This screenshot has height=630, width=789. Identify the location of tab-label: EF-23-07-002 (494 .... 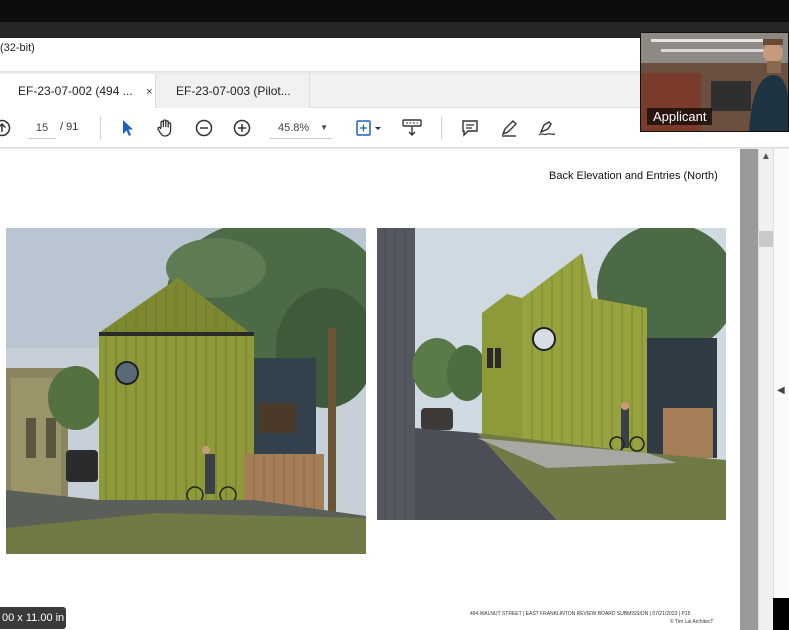
(75, 91).